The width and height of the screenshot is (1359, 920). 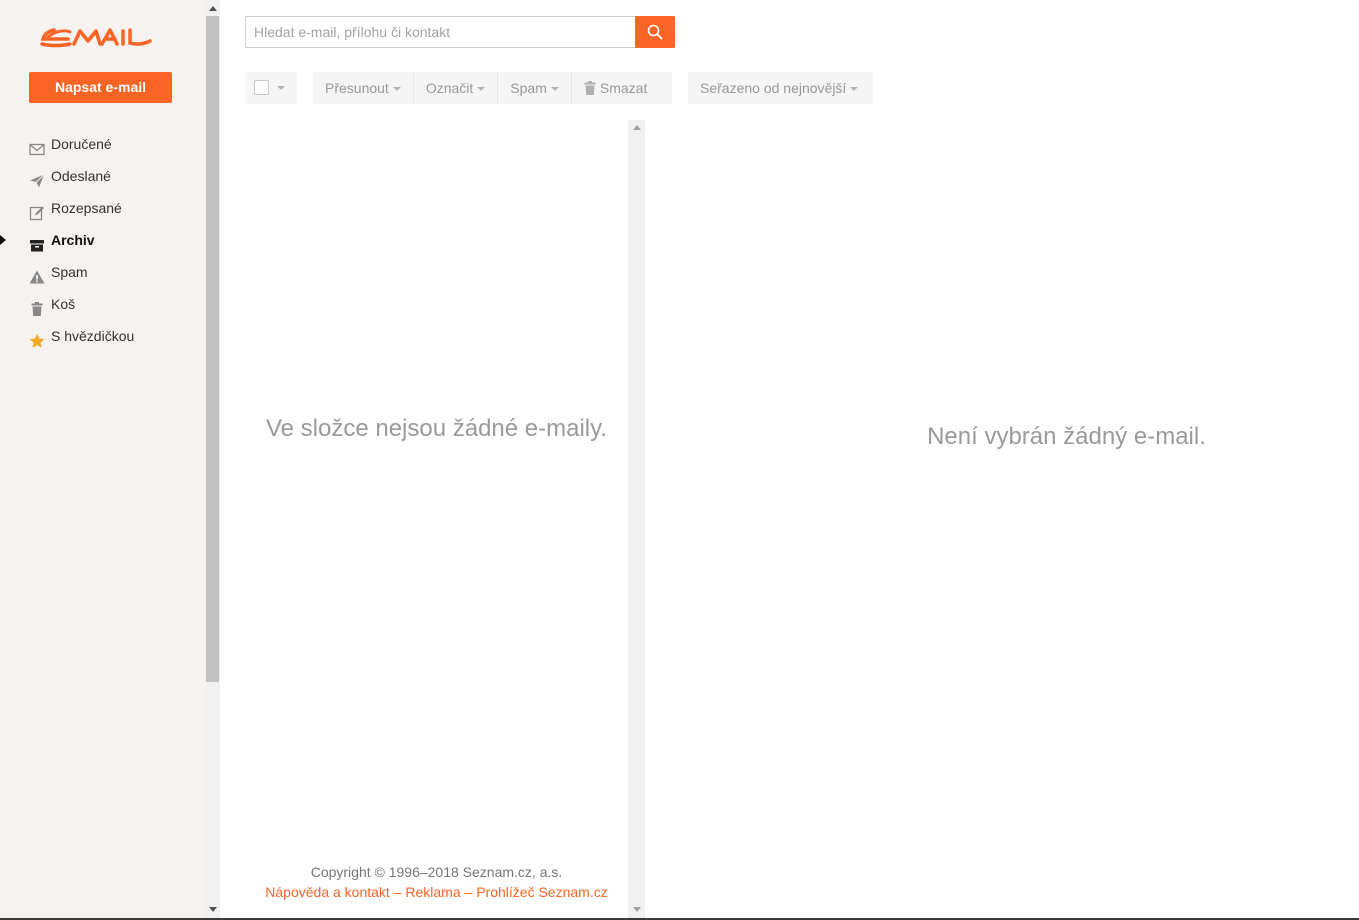 I want to click on folder-label: Archiv, so click(x=73, y=240).